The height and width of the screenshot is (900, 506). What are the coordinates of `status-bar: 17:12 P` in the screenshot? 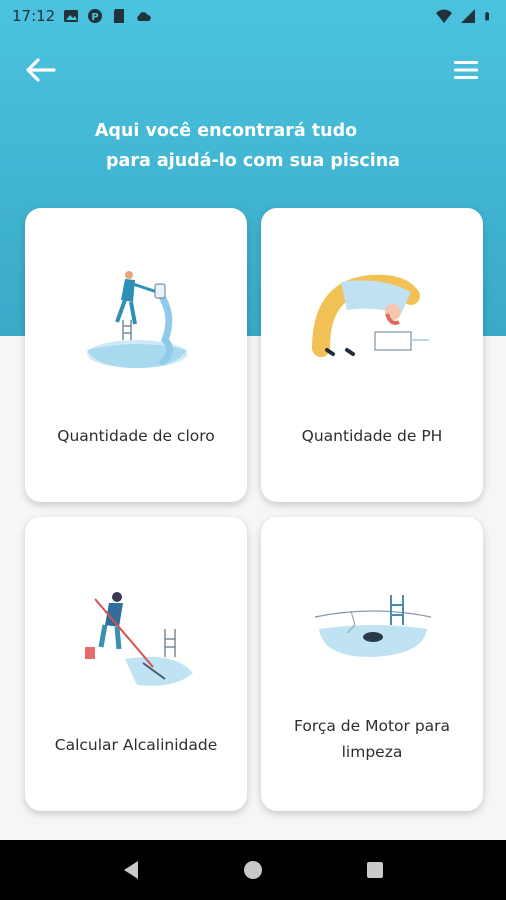 It's located at (253, 16).